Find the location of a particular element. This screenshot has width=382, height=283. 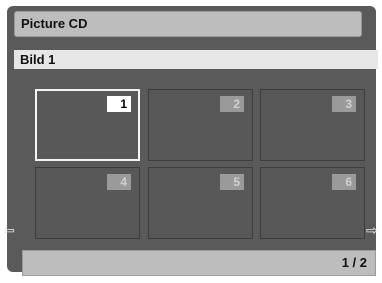

page-indicator: 1 / 2 is located at coordinates (199, 263).